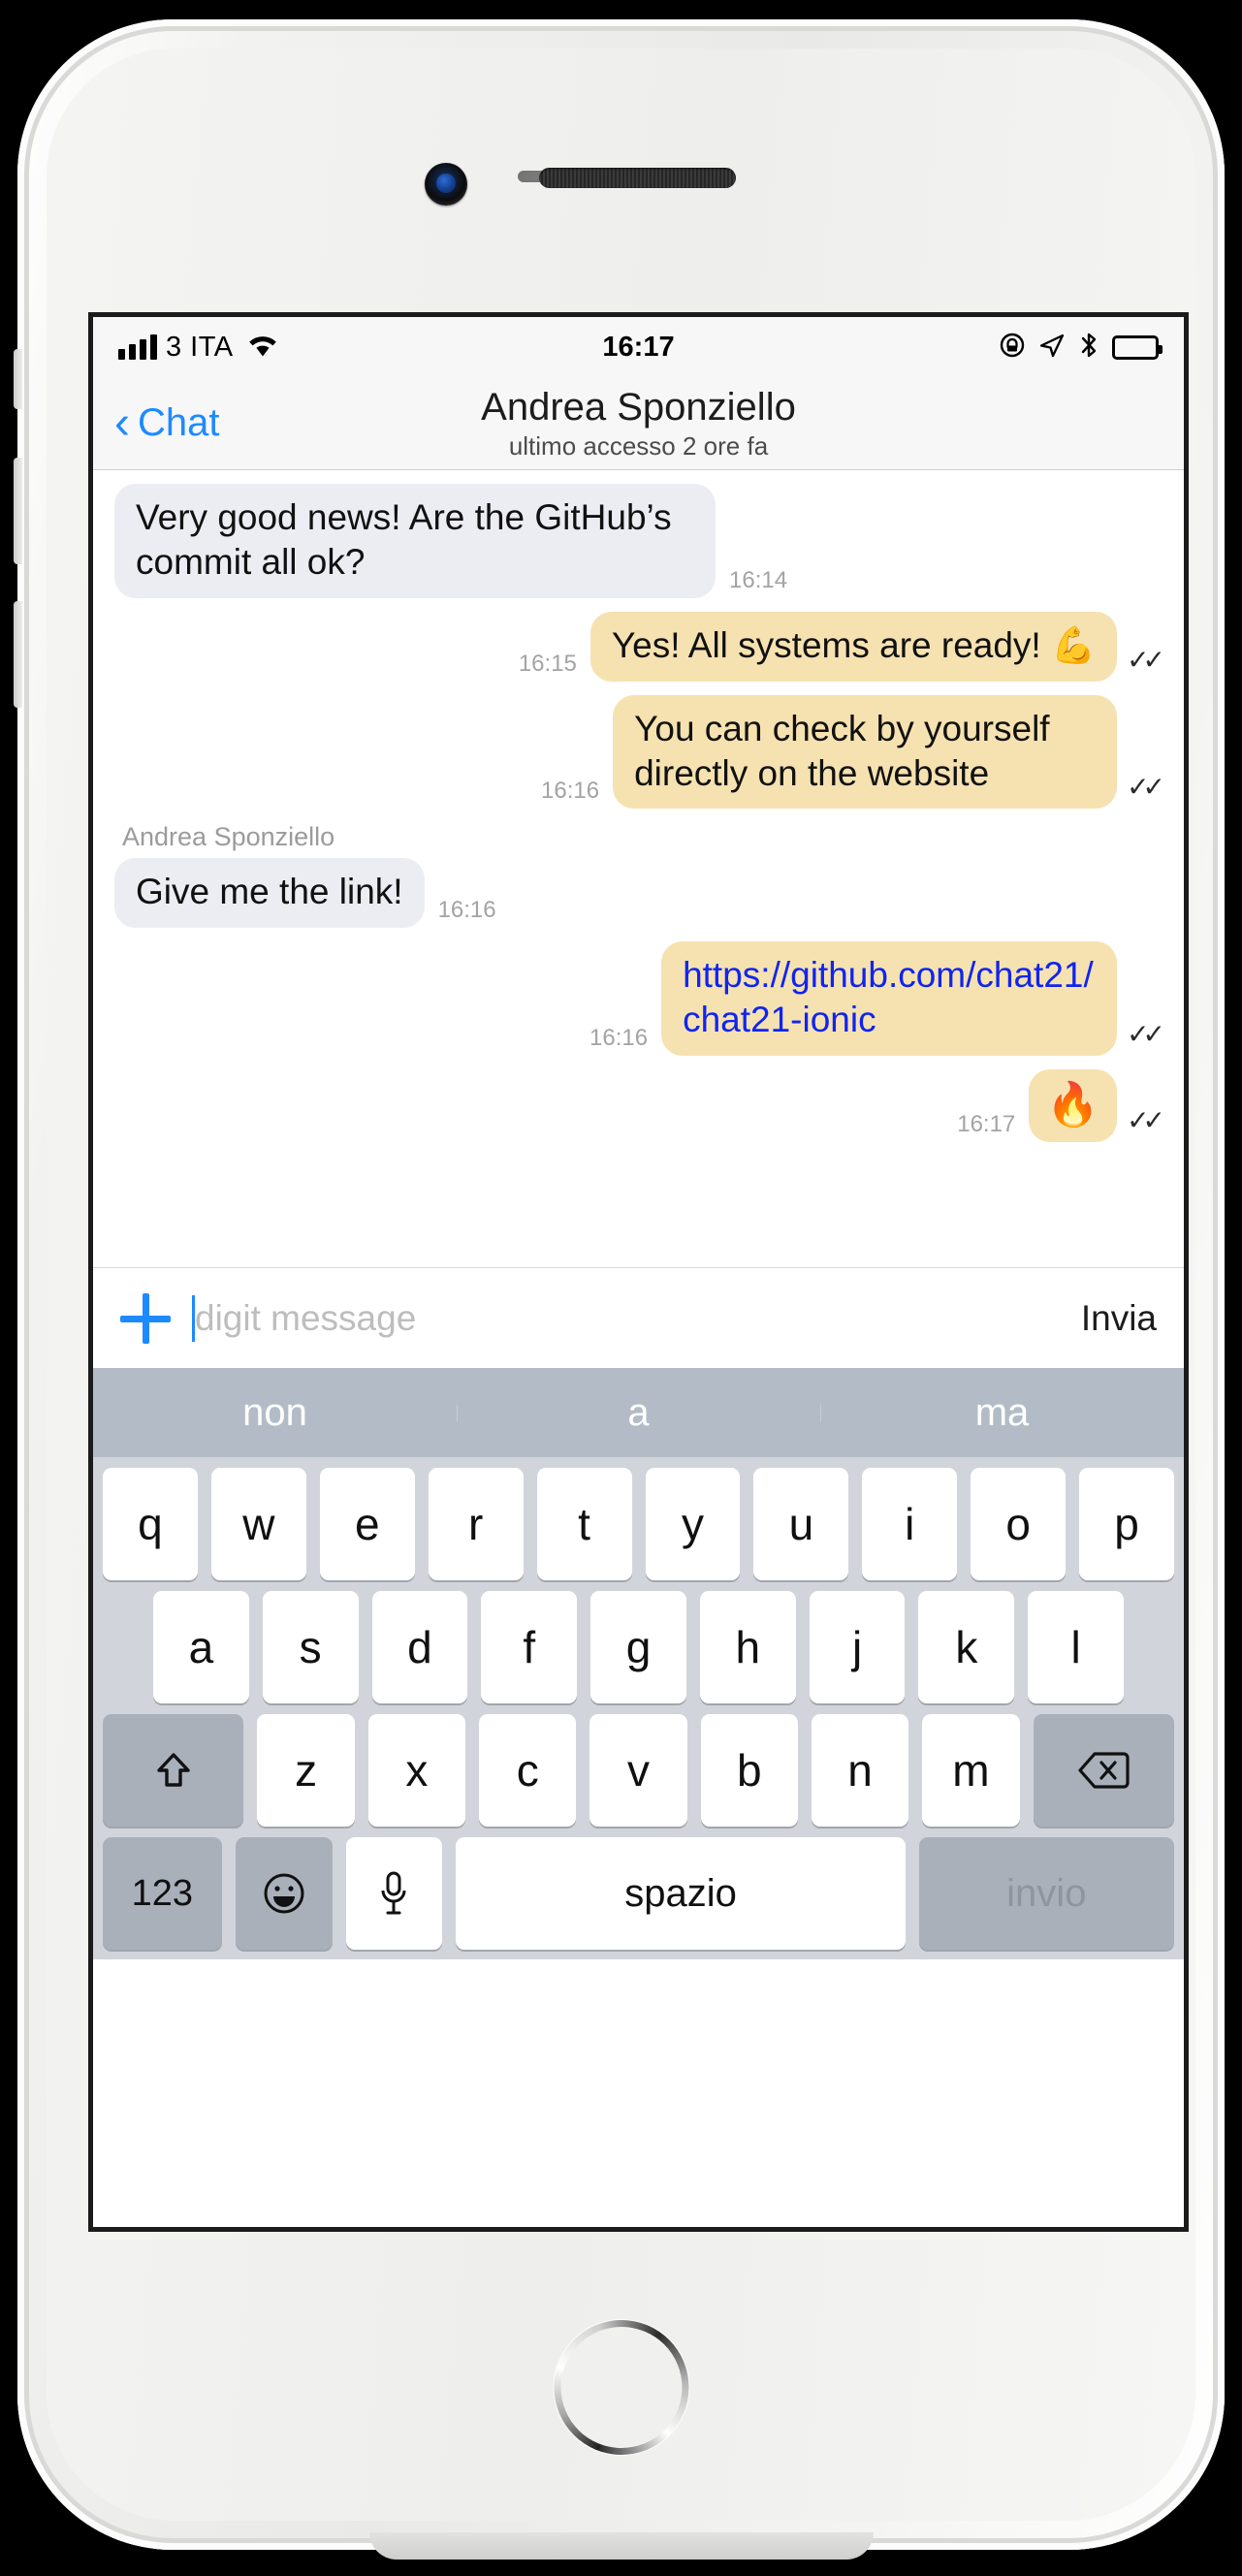  I want to click on key-l: l, so click(1076, 1647).